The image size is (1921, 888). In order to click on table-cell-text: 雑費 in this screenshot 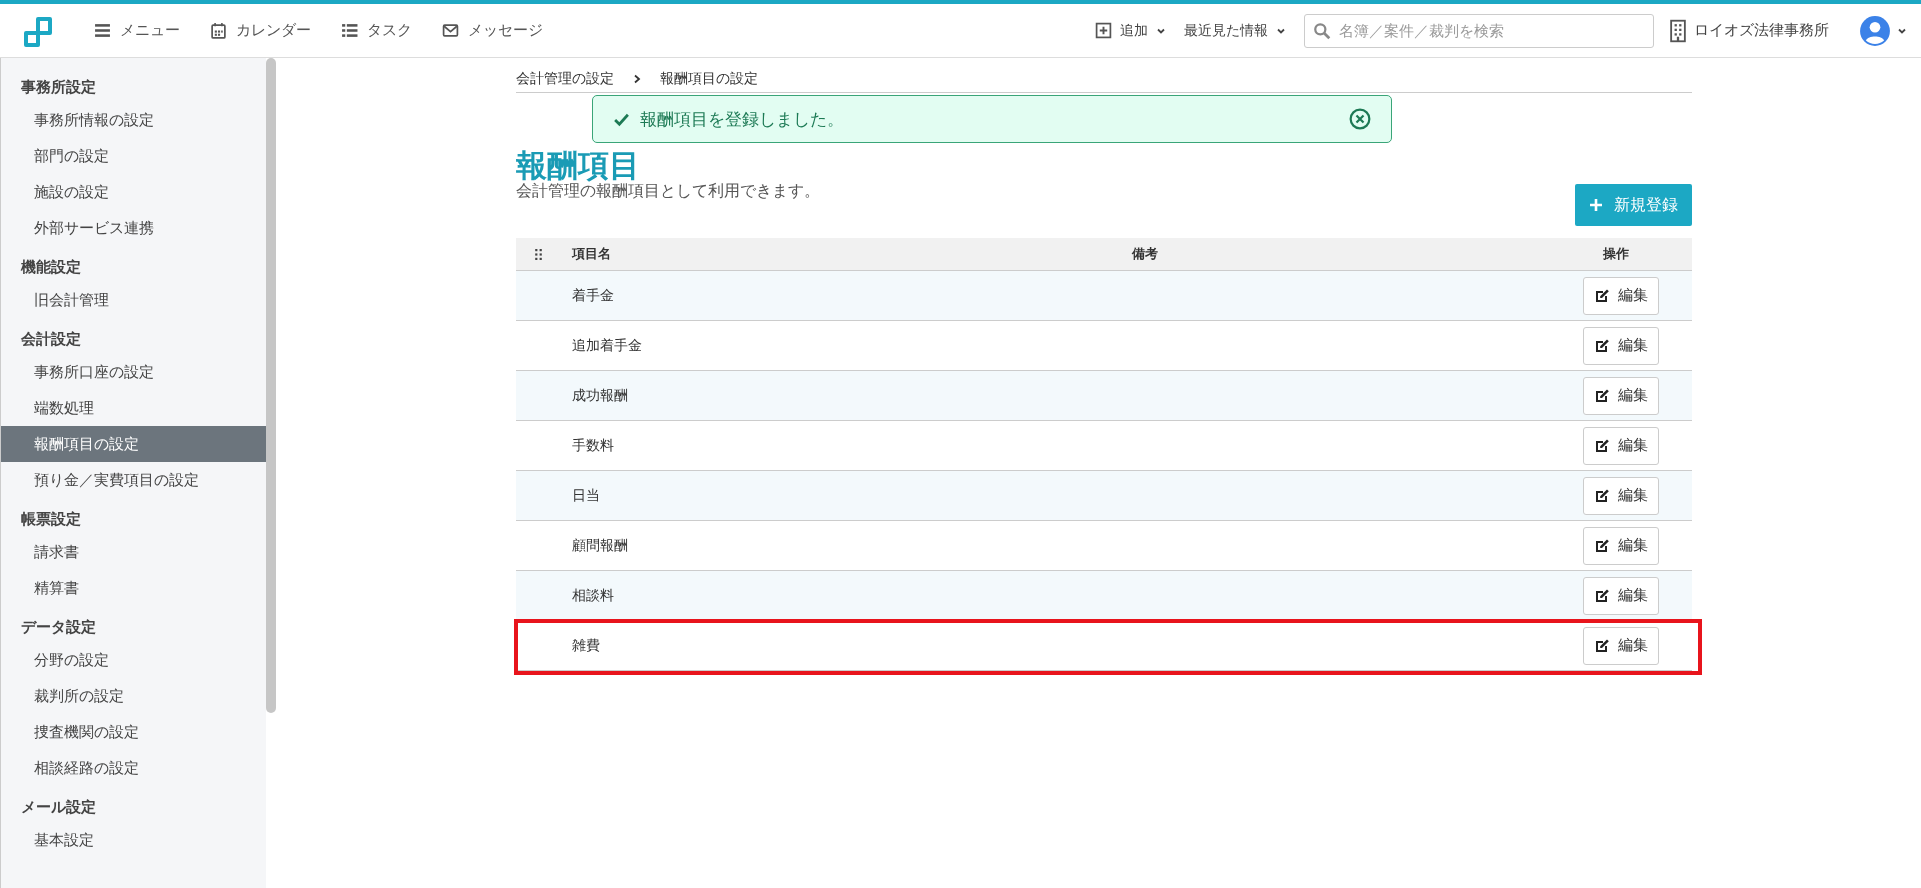, I will do `click(586, 645)`.